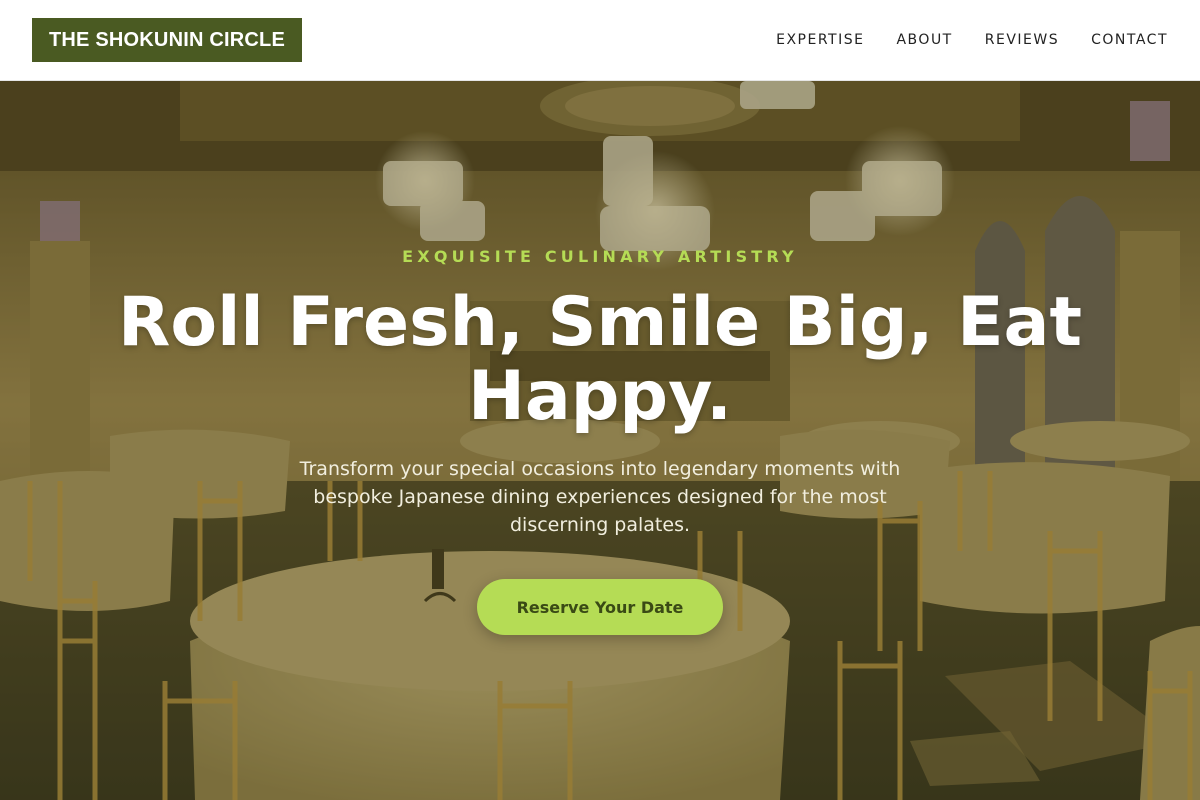  What do you see at coordinates (600, 256) in the screenshot?
I see `hero-eyebrow: EXQUISITE CULINARY ARTISTRY` at bounding box center [600, 256].